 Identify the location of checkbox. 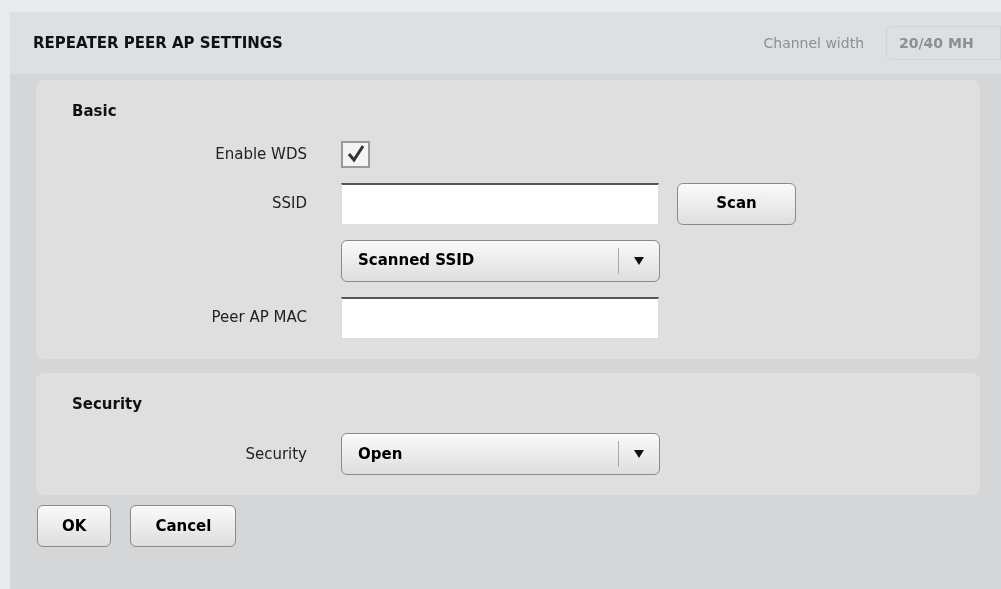
(355, 154).